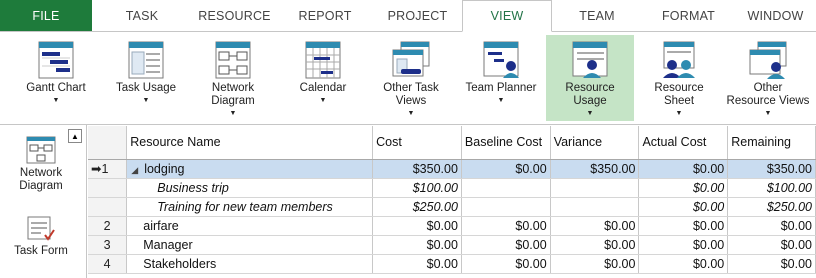 This screenshot has width=816, height=278. I want to click on viewbar-network-diagram-label: Network Diagram, so click(41, 179).